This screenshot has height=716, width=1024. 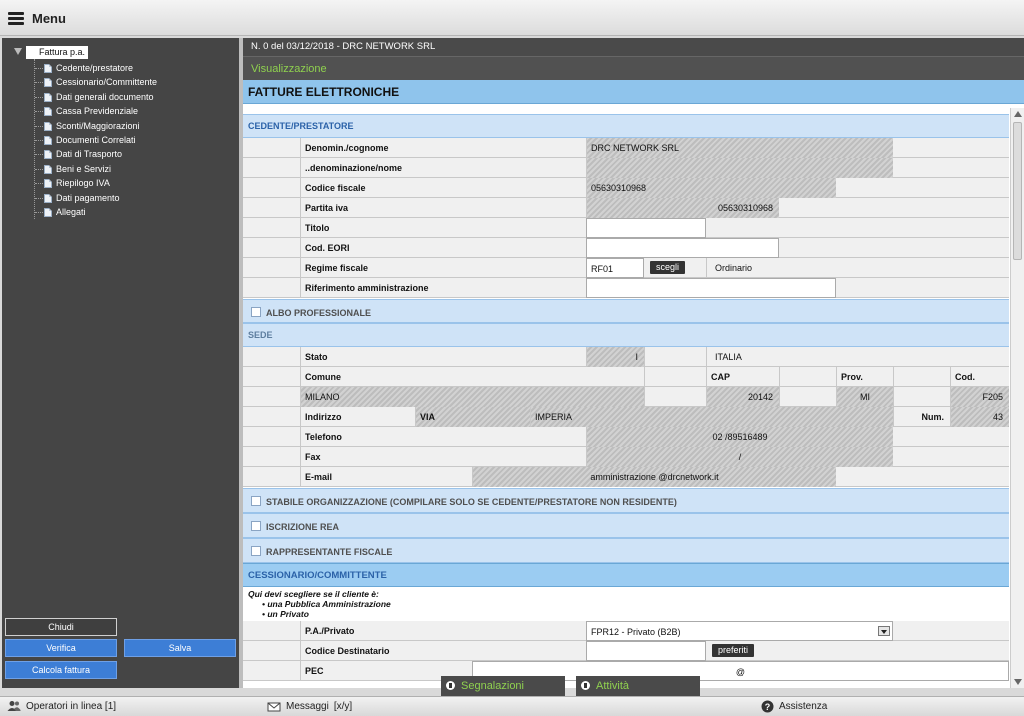 I want to click on scroll-thumb, so click(x=1017, y=191).